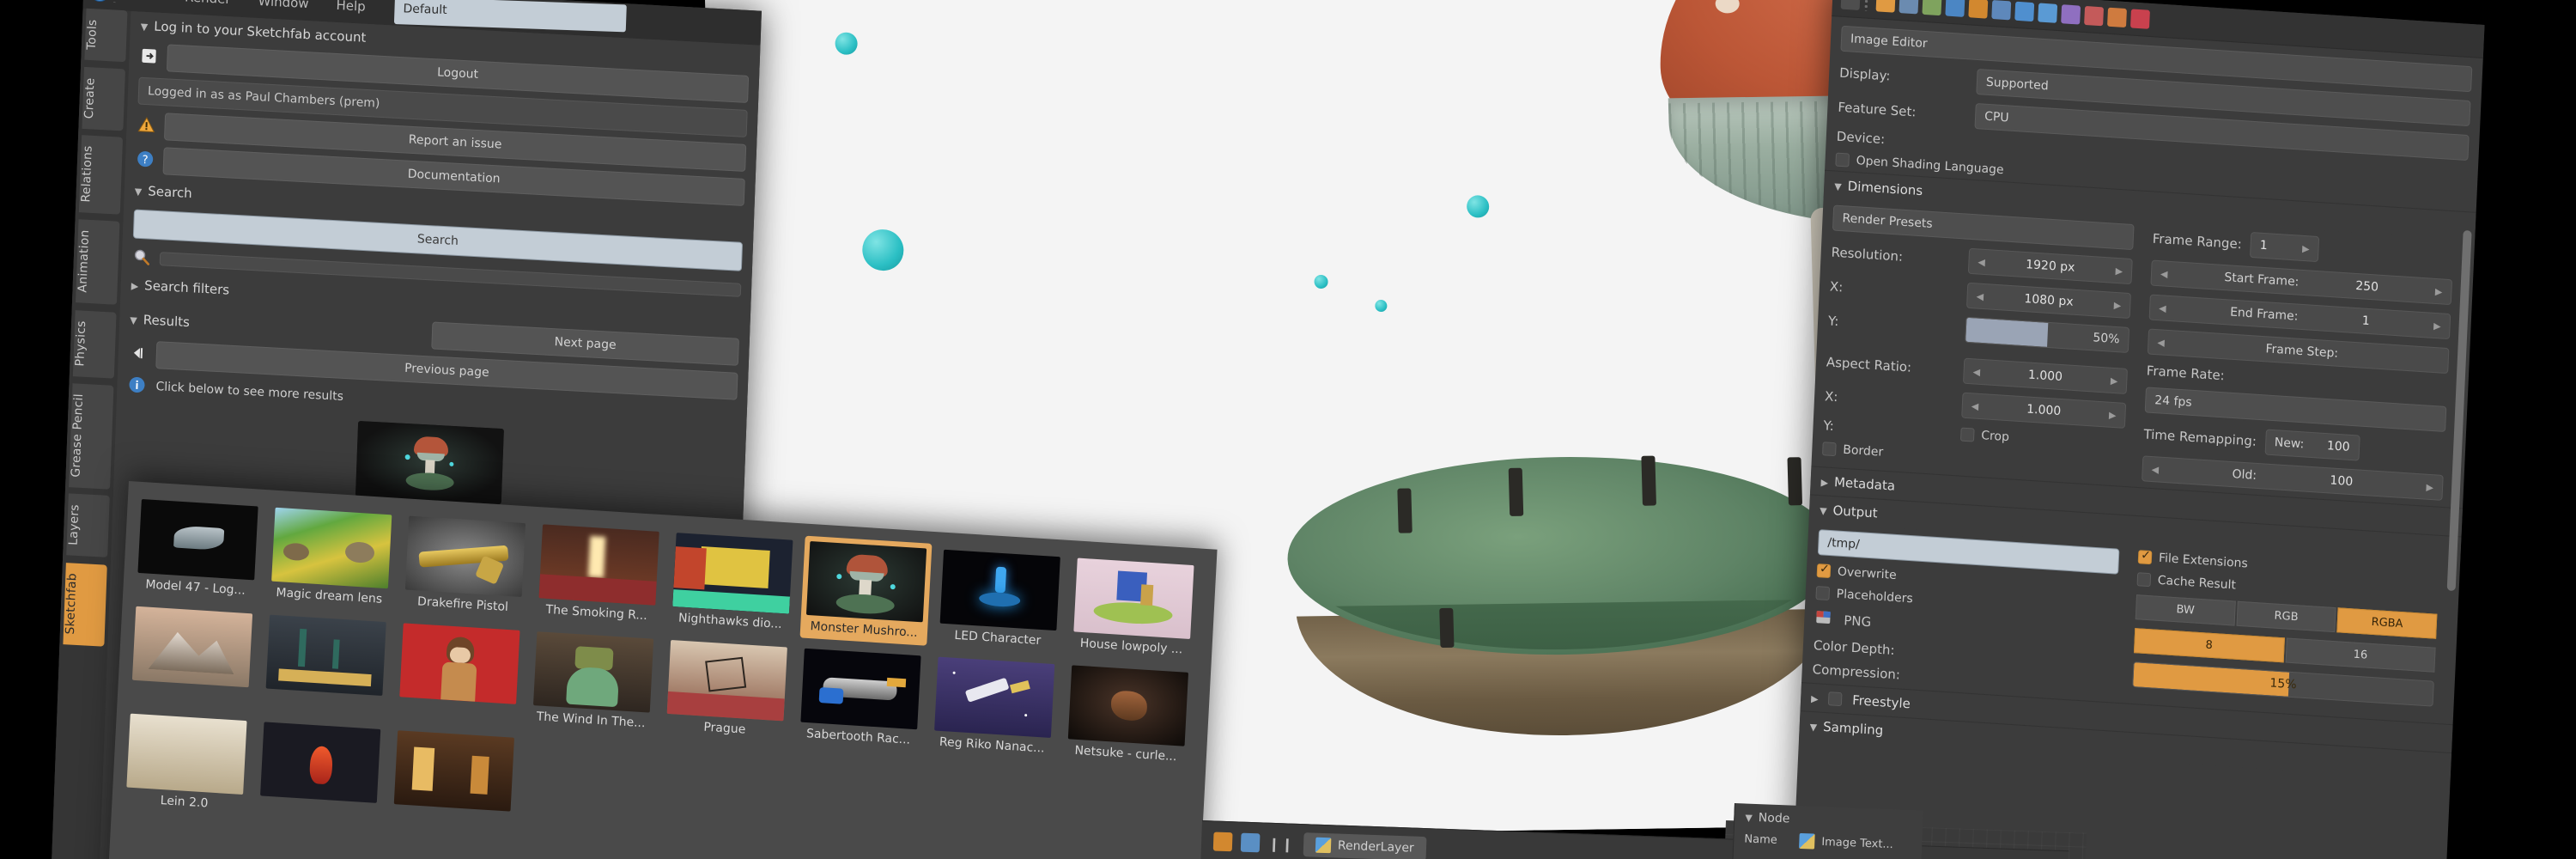 The image size is (2576, 859). Describe the element at coordinates (2209, 646) in the screenshot. I see `color-depth-8: 8` at that location.